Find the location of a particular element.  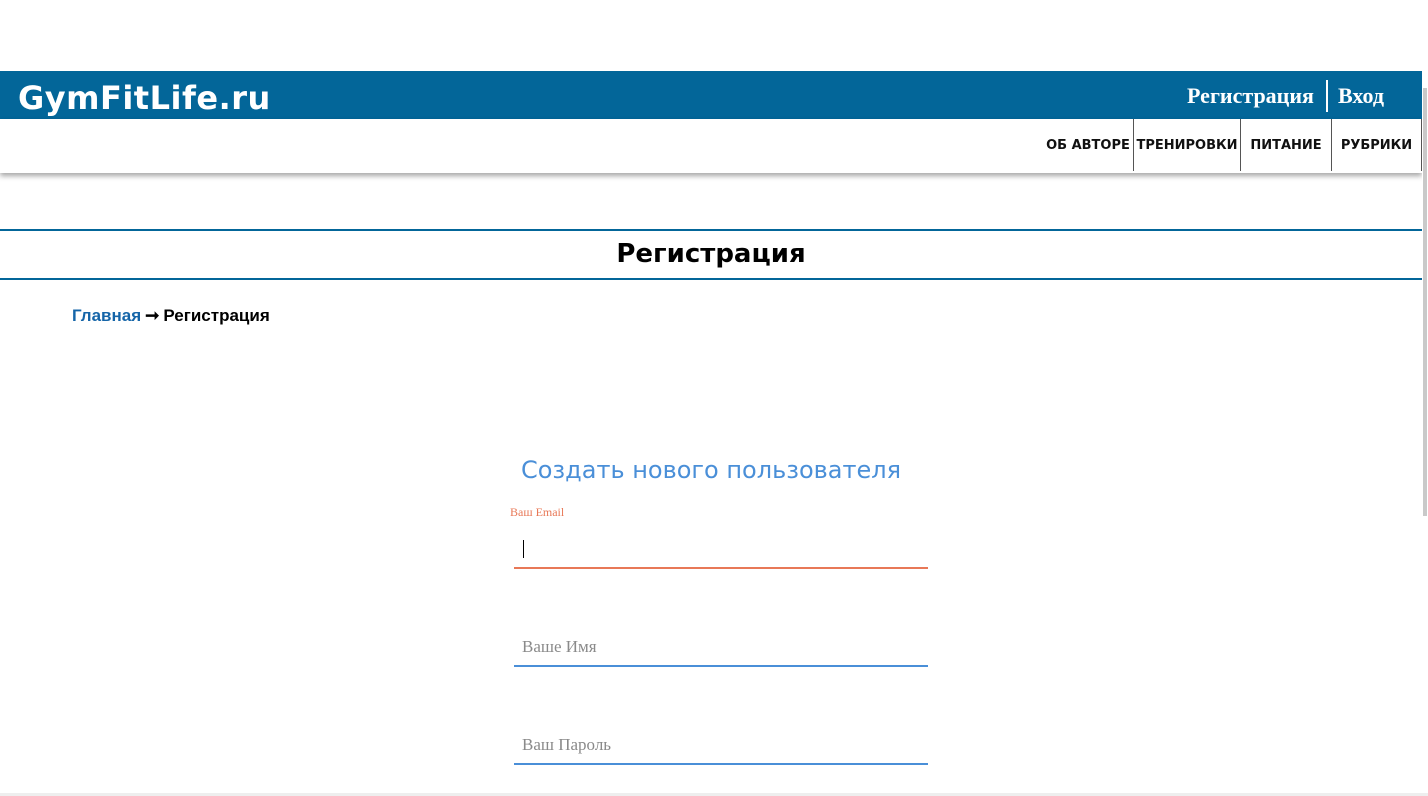

breadcrumb: Главная ➞ Регистрация is located at coordinates (171, 316).